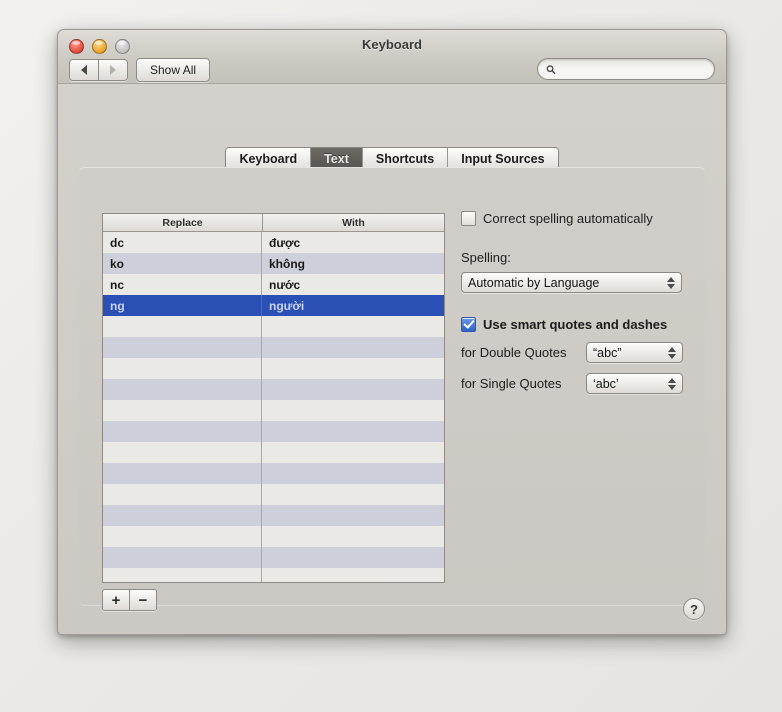 This screenshot has width=782, height=712. I want to click on window-title: Keyboard, so click(392, 44).